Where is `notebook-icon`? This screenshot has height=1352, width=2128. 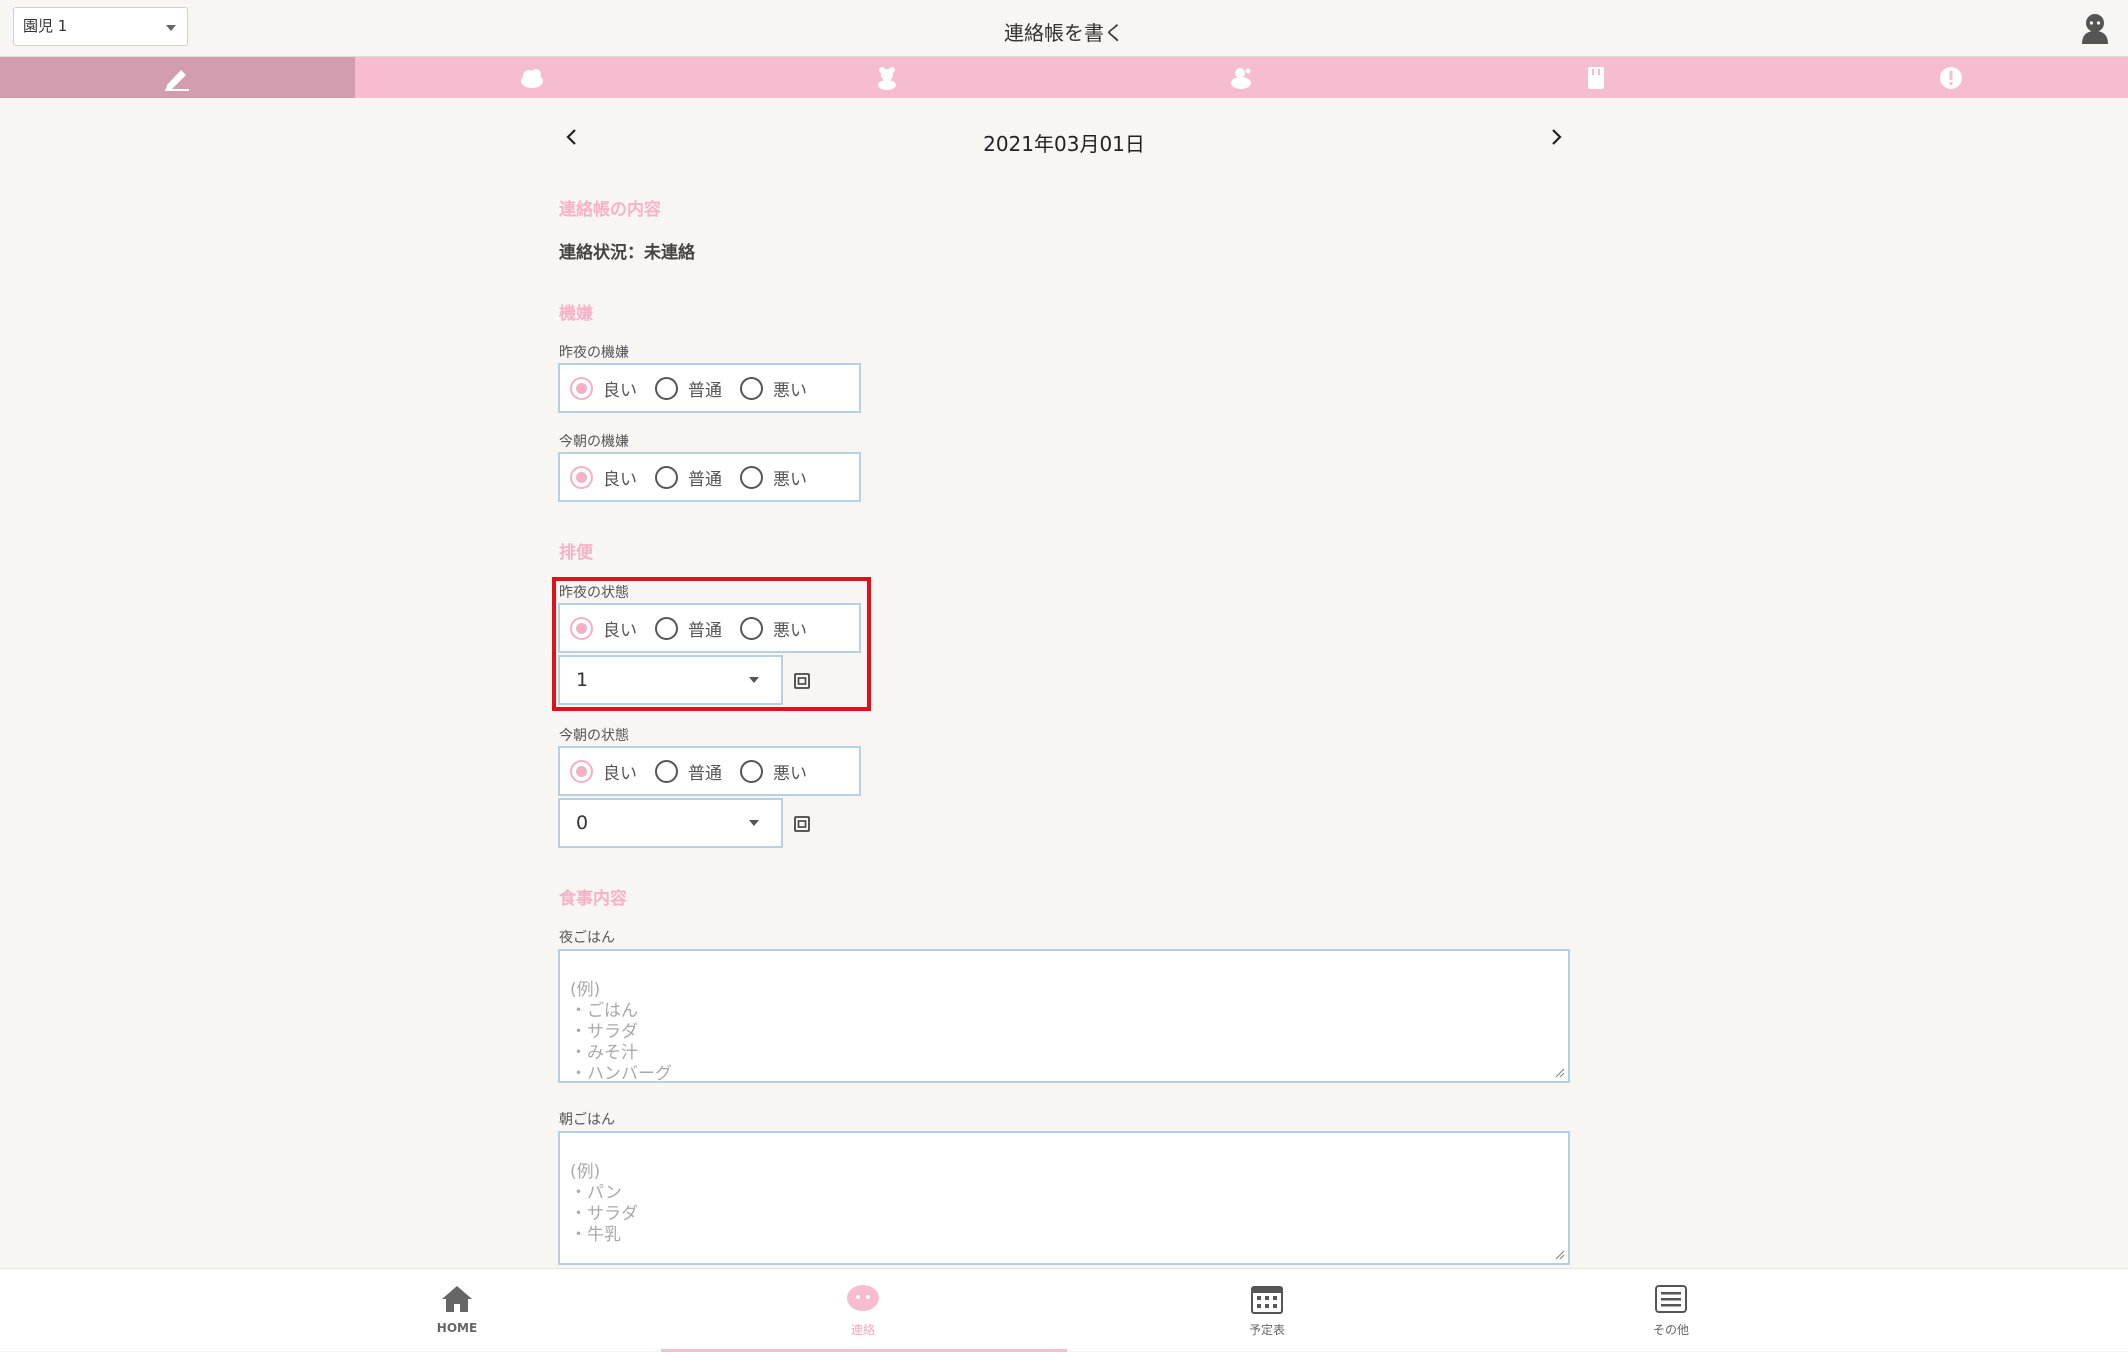
notebook-icon is located at coordinates (1596, 77).